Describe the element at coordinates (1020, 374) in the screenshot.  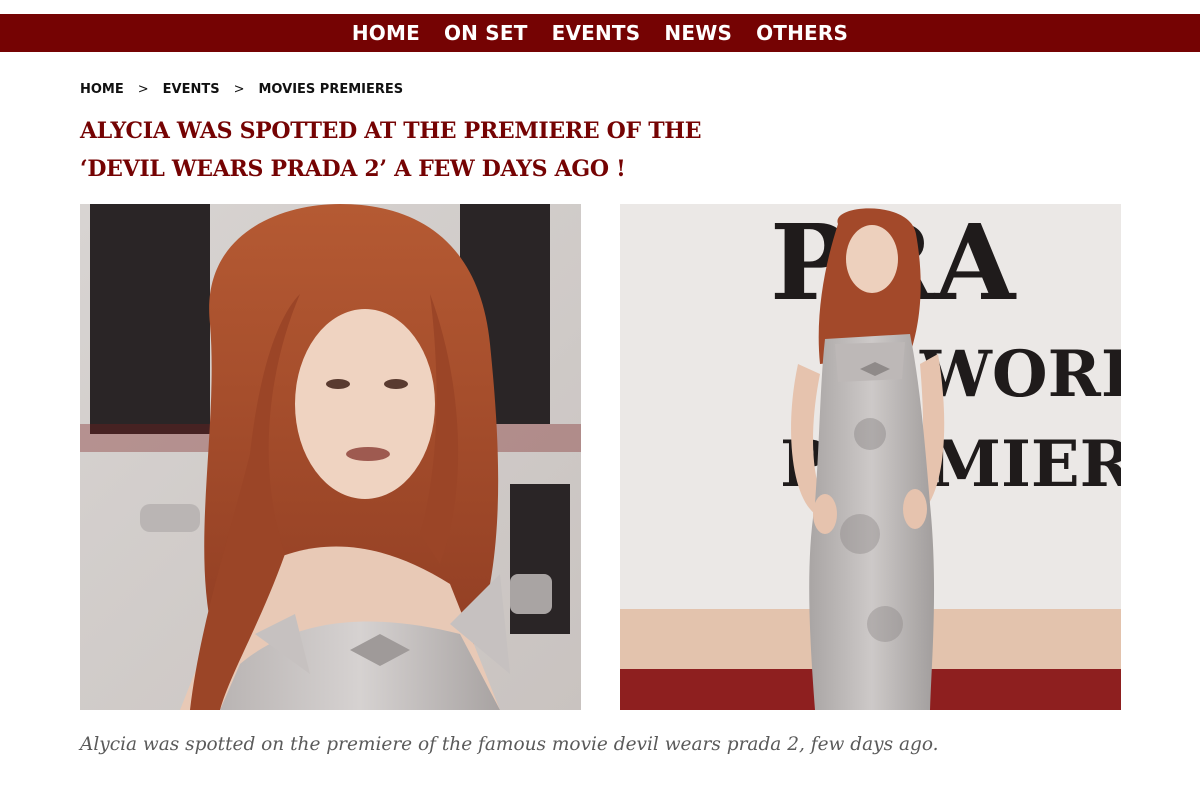
I see `backdrop-text-world: WORLD` at that location.